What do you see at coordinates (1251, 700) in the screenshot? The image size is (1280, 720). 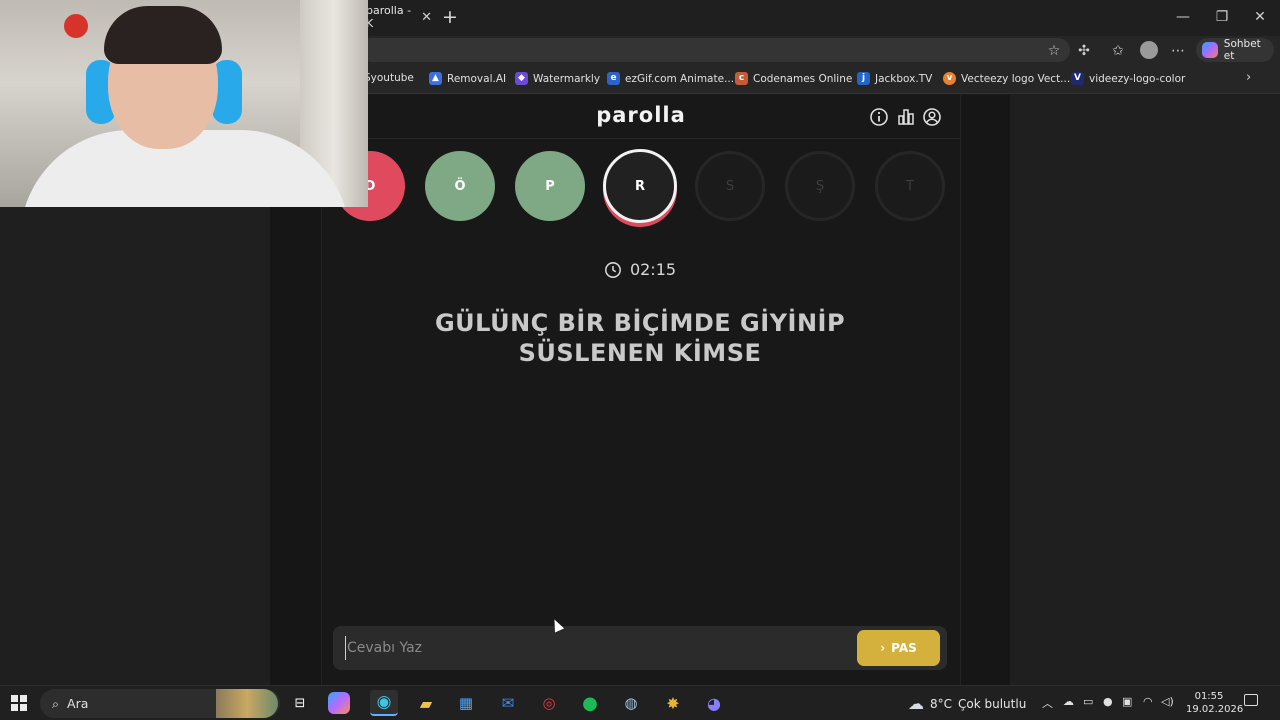 I see `notification-icon` at bounding box center [1251, 700].